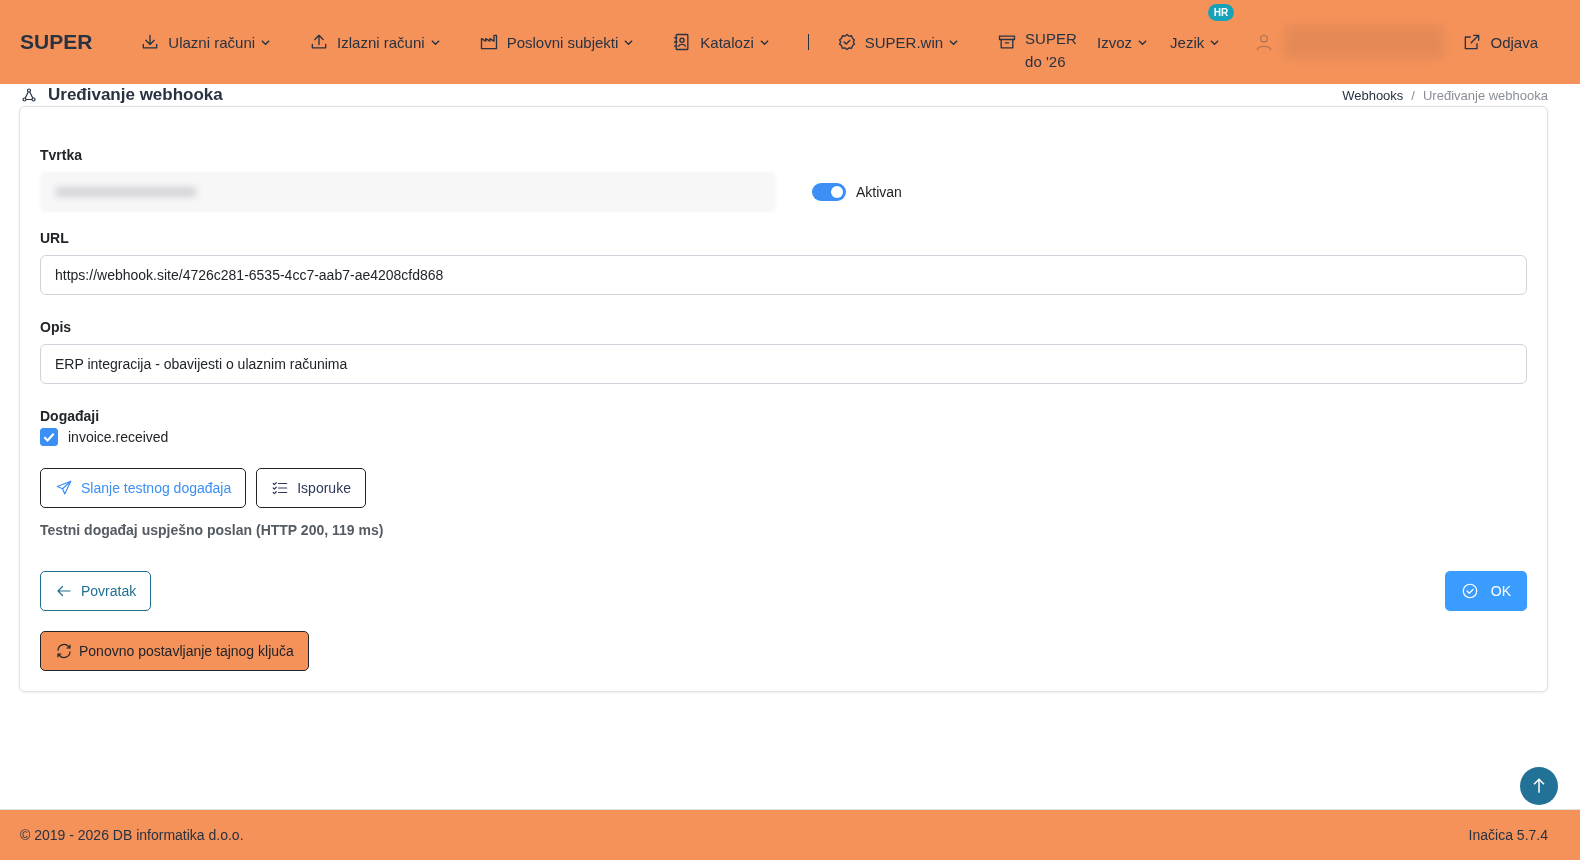 Image resolution: width=1580 pixels, height=860 pixels. I want to click on logout-link: Odjava, so click(1500, 42).